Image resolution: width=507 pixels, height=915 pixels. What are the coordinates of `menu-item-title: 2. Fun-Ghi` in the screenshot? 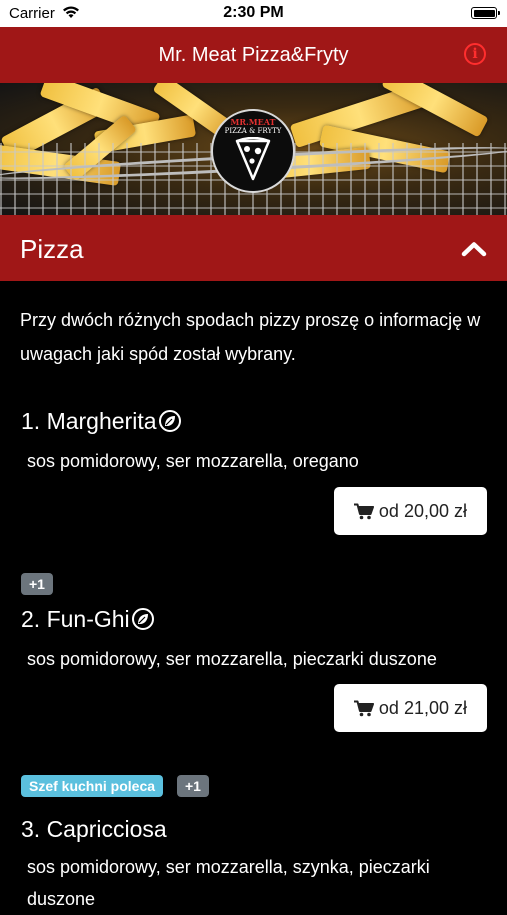 It's located at (87, 619).